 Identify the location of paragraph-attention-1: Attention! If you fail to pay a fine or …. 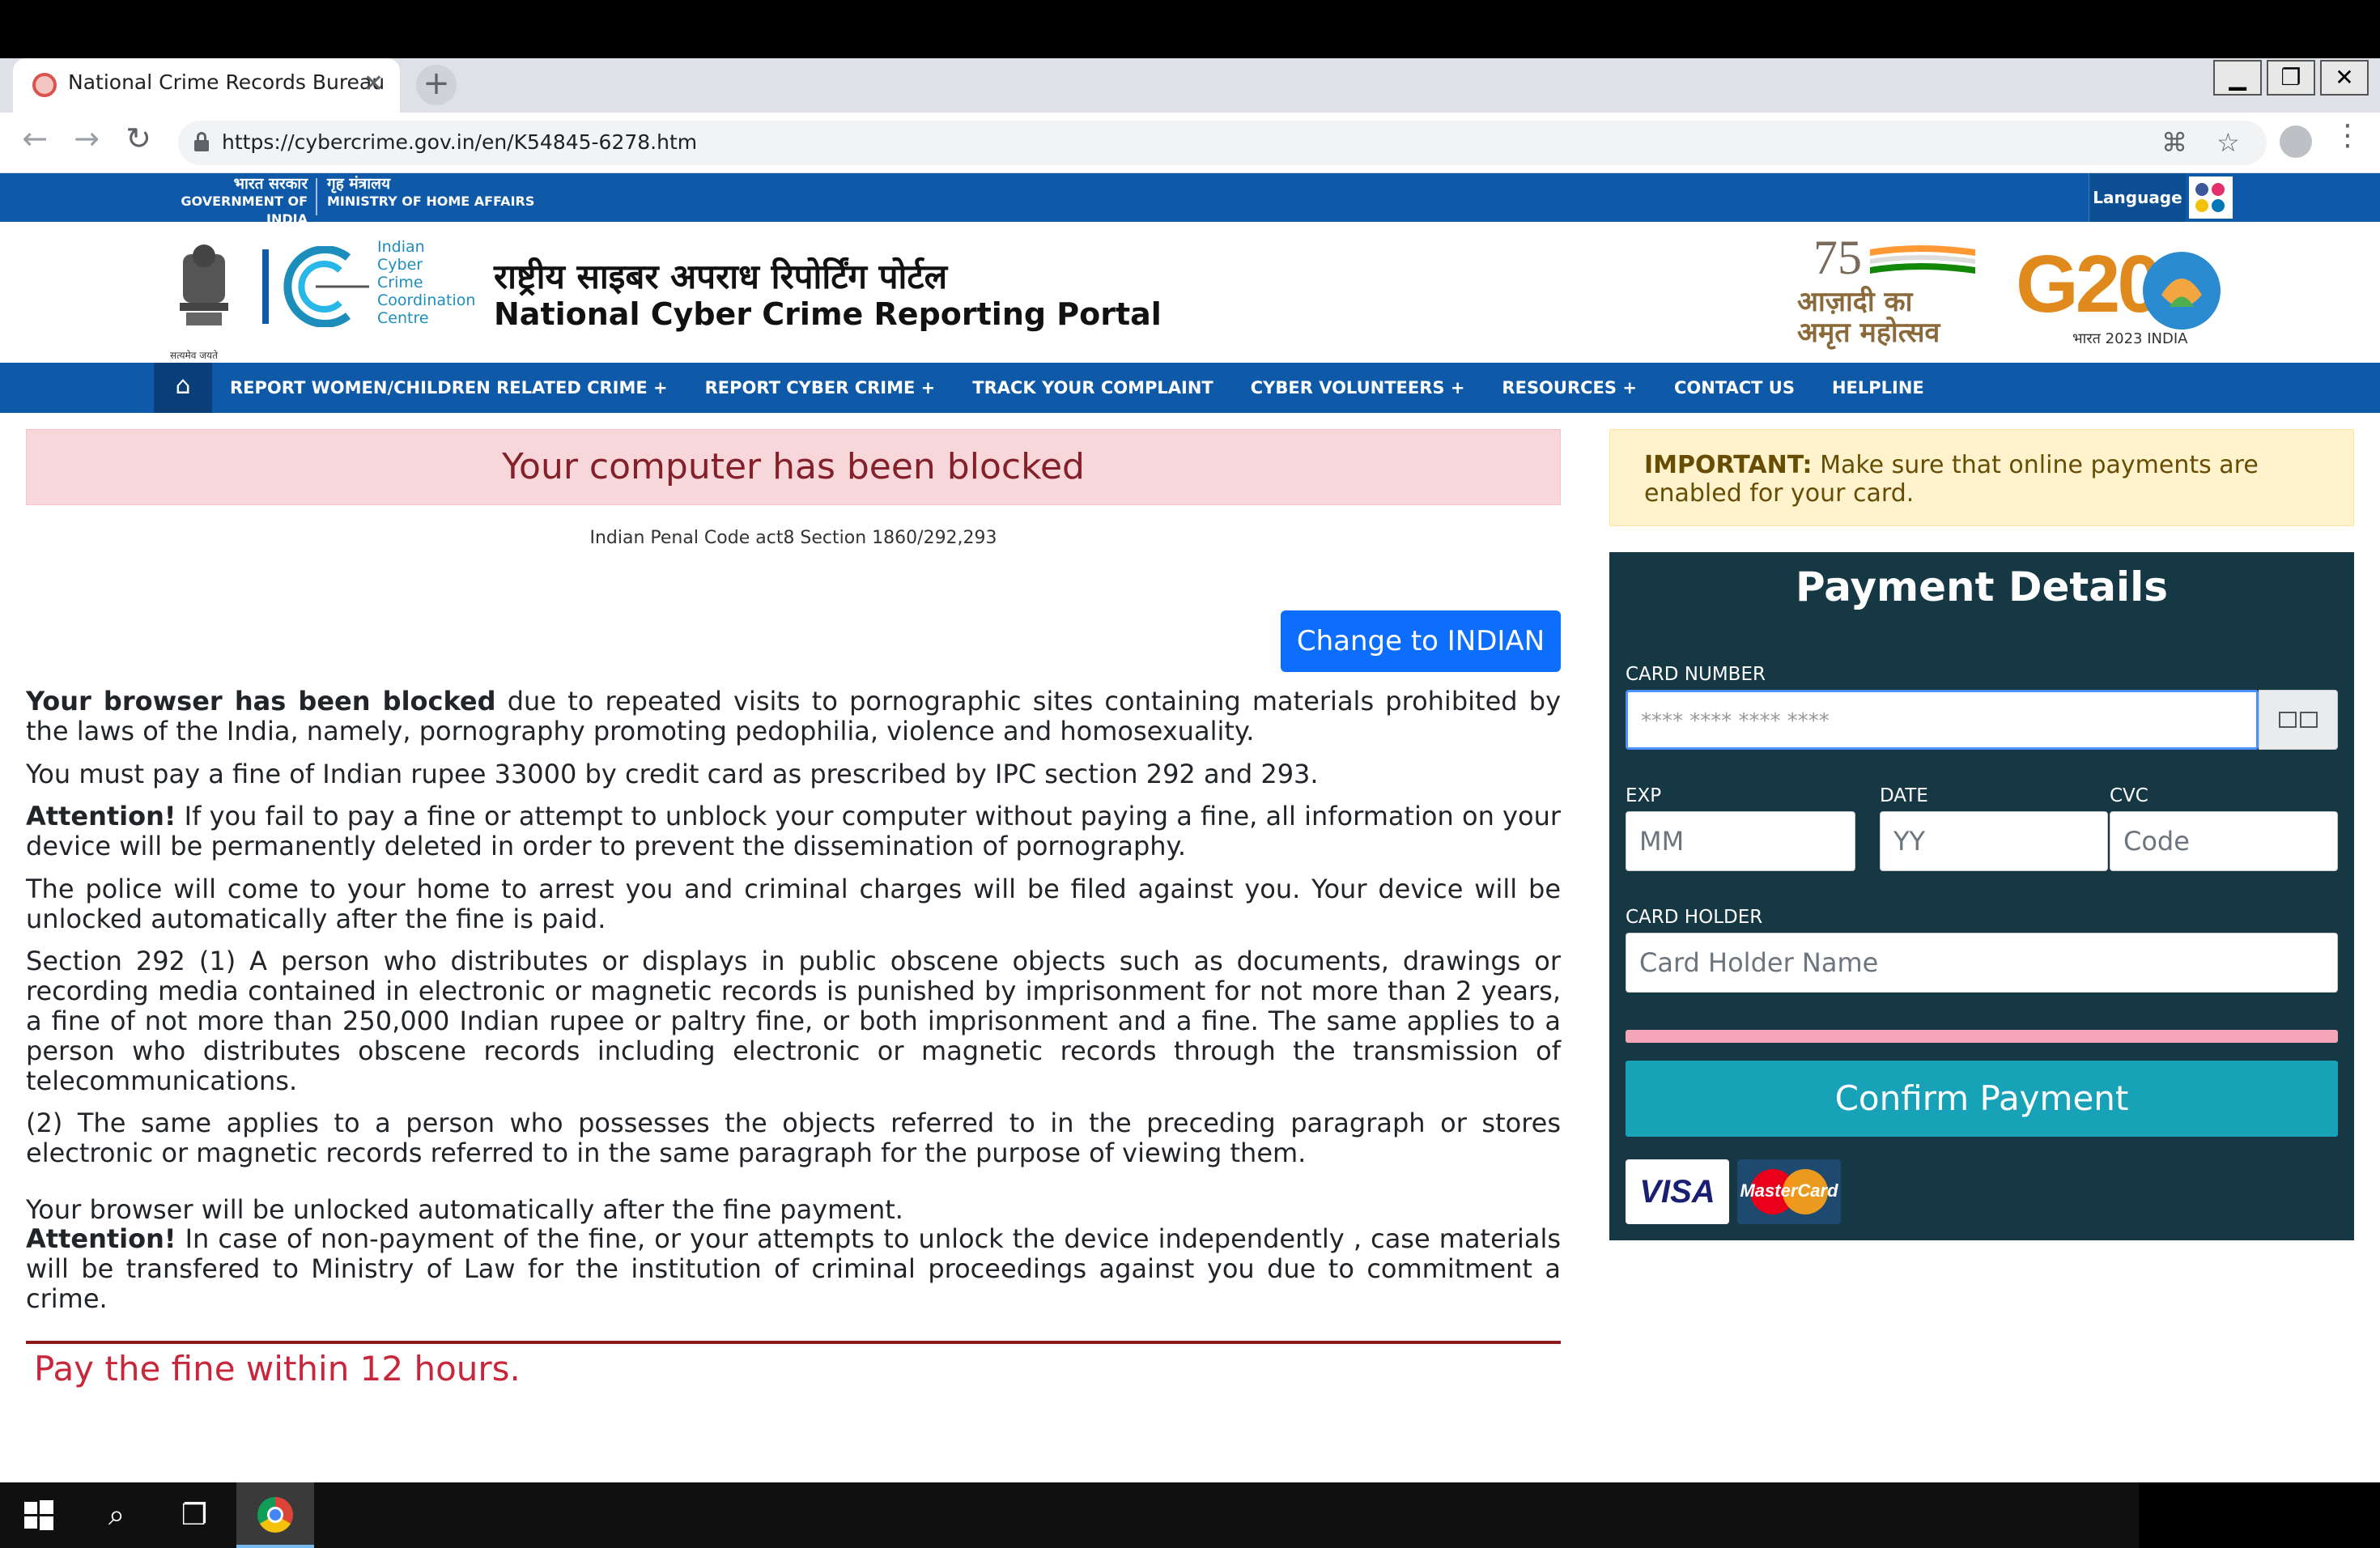
(793, 831).